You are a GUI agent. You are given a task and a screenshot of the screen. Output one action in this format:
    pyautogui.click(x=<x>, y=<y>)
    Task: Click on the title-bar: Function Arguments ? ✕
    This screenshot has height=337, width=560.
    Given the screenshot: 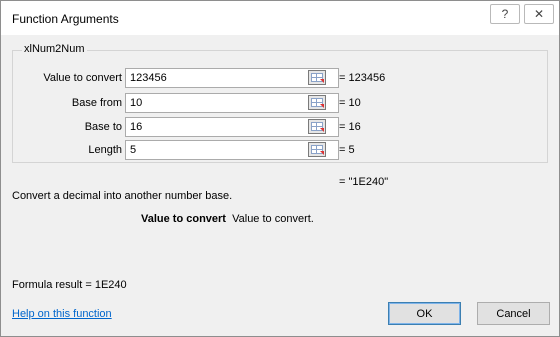 What is the action you would take?
    pyautogui.click(x=280, y=18)
    